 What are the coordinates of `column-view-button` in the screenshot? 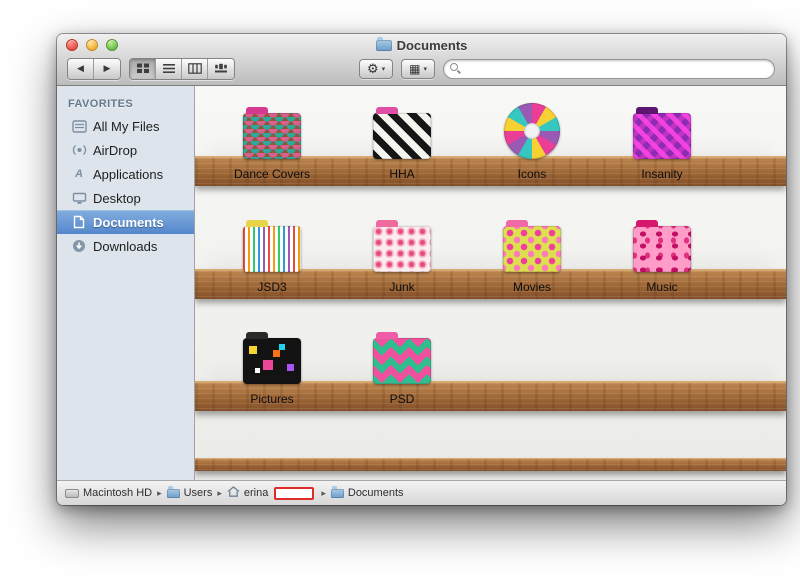 It's located at (195, 68).